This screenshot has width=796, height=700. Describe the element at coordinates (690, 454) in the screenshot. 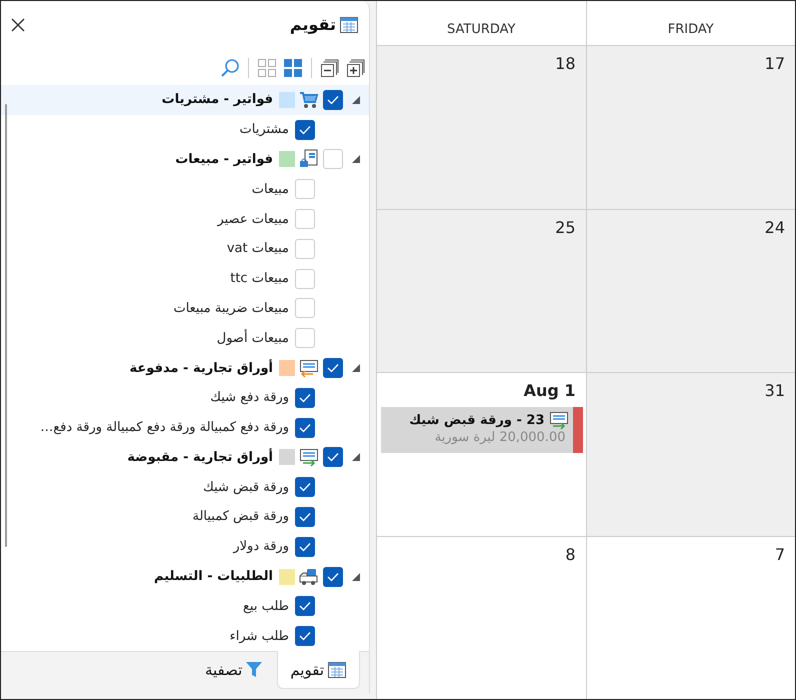

I see `day-cell: 31` at that location.